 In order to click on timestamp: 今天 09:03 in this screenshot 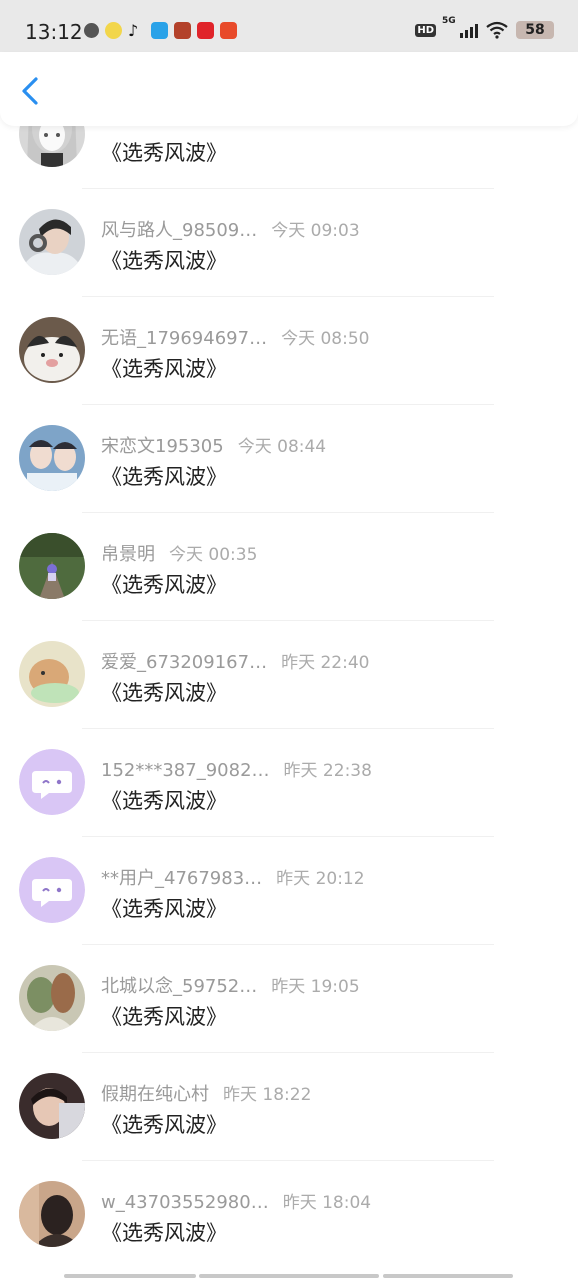, I will do `click(315, 231)`.